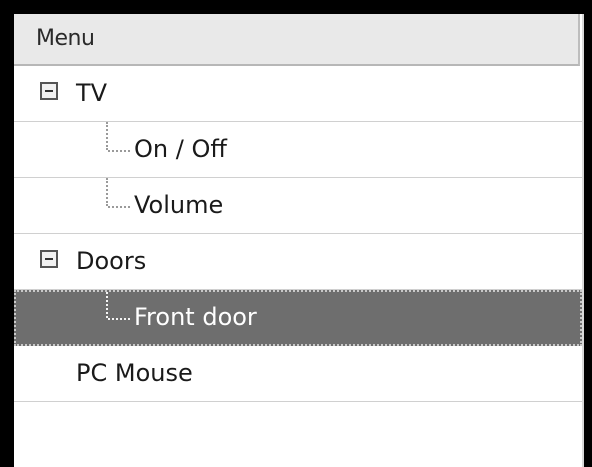 The width and height of the screenshot is (592, 467). Describe the element at coordinates (298, 94) in the screenshot. I see `tree-node-tv: TV` at that location.